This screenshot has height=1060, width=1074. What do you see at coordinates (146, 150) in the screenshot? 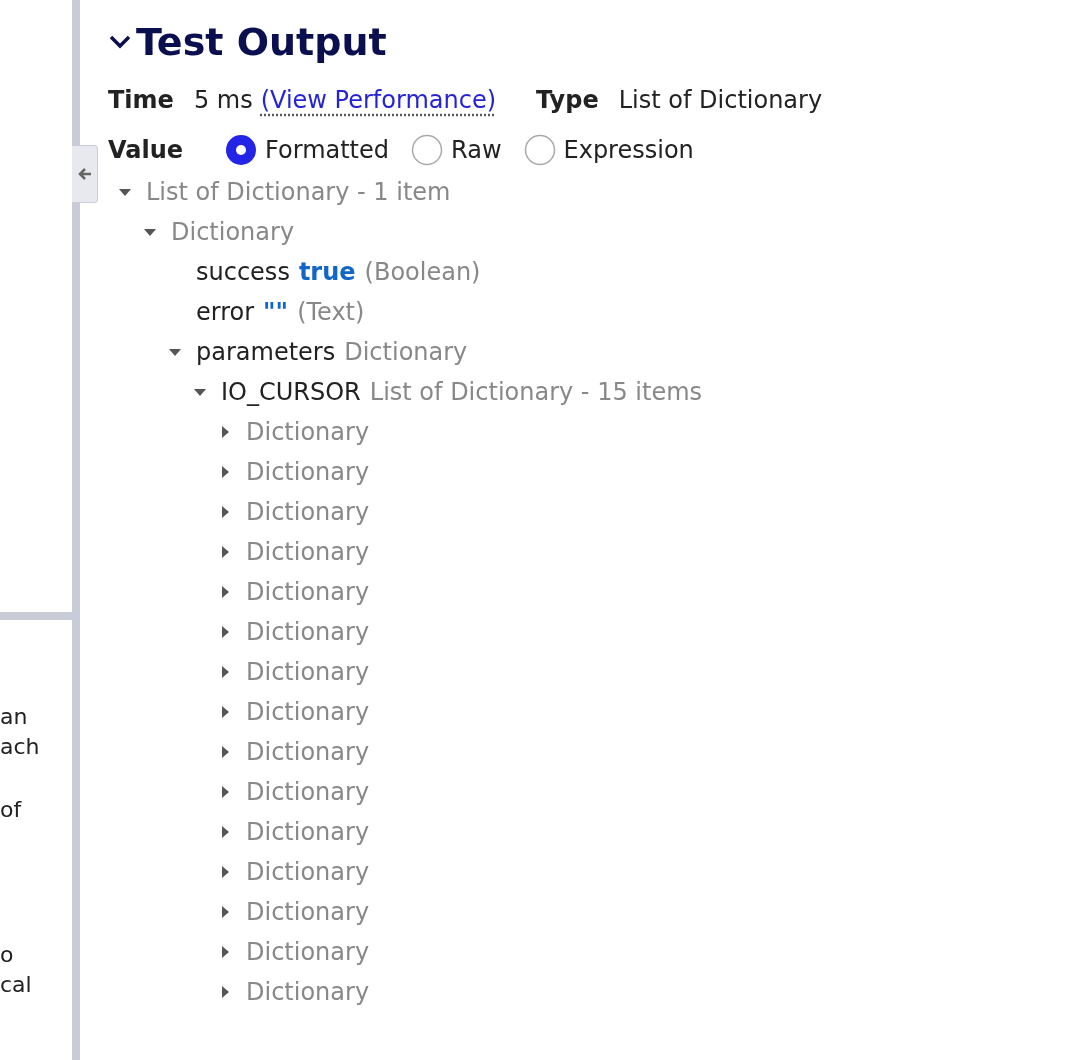
I see `value-label: Value` at bounding box center [146, 150].